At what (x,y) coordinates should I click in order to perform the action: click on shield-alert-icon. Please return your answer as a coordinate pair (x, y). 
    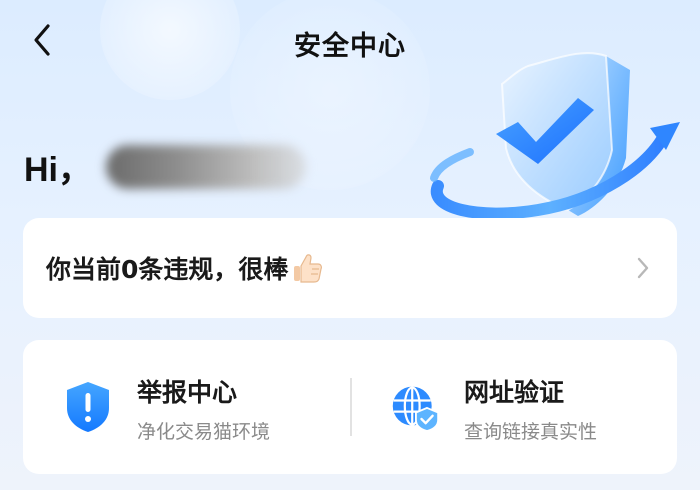
    Looking at the image, I should click on (88, 407).